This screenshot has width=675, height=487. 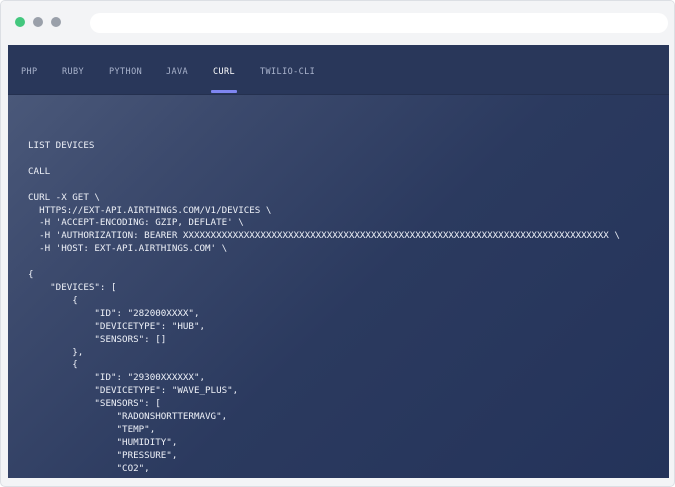 What do you see at coordinates (114, 313) in the screenshot?
I see `code-line: "ID": "282000XXXX",` at bounding box center [114, 313].